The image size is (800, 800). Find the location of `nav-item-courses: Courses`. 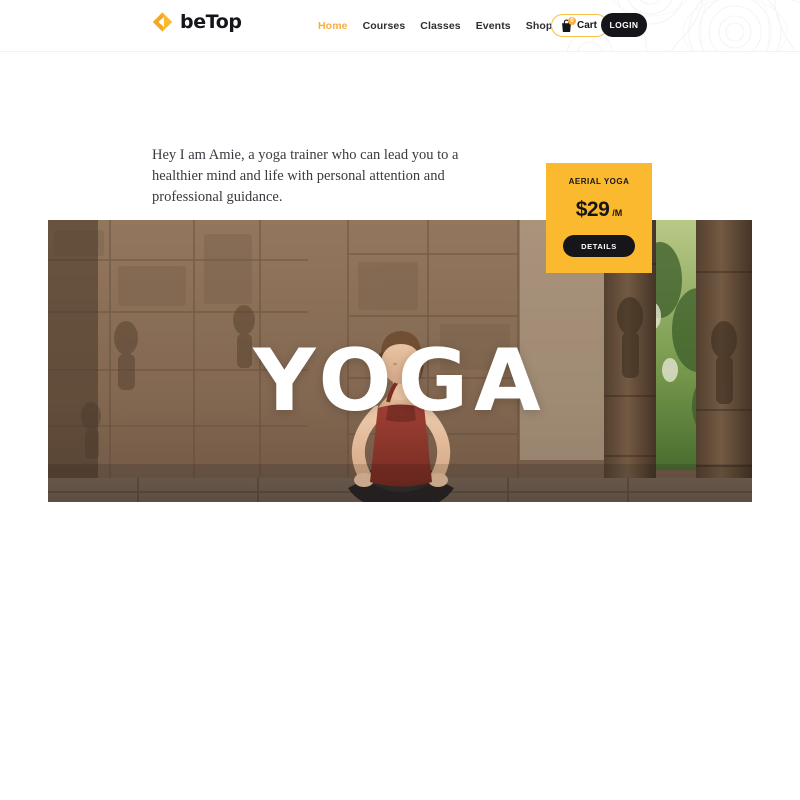

nav-item-courses: Courses is located at coordinates (384, 26).